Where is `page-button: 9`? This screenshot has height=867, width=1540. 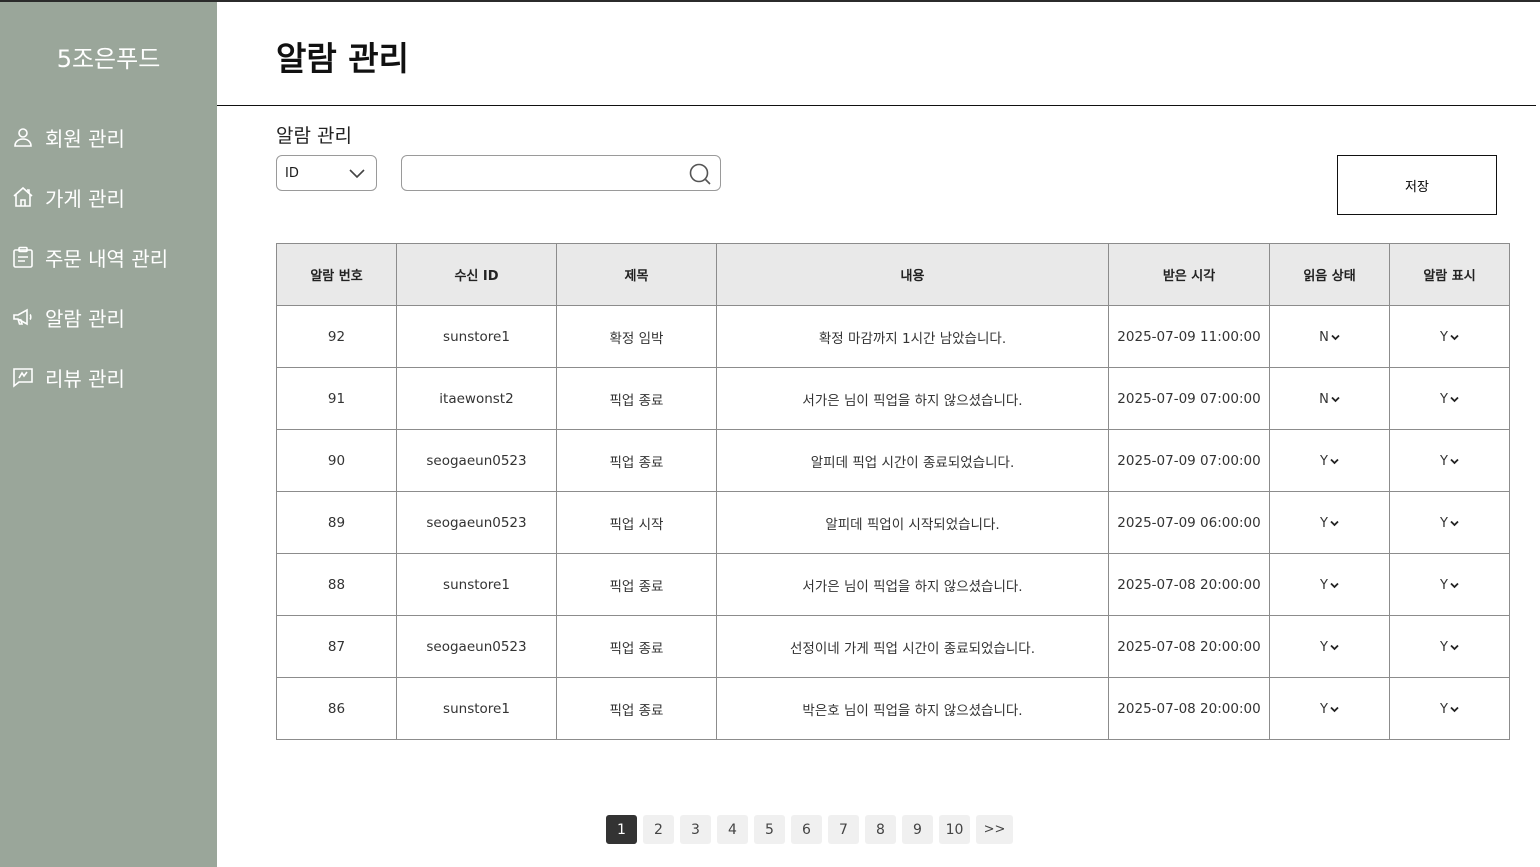
page-button: 9 is located at coordinates (917, 829).